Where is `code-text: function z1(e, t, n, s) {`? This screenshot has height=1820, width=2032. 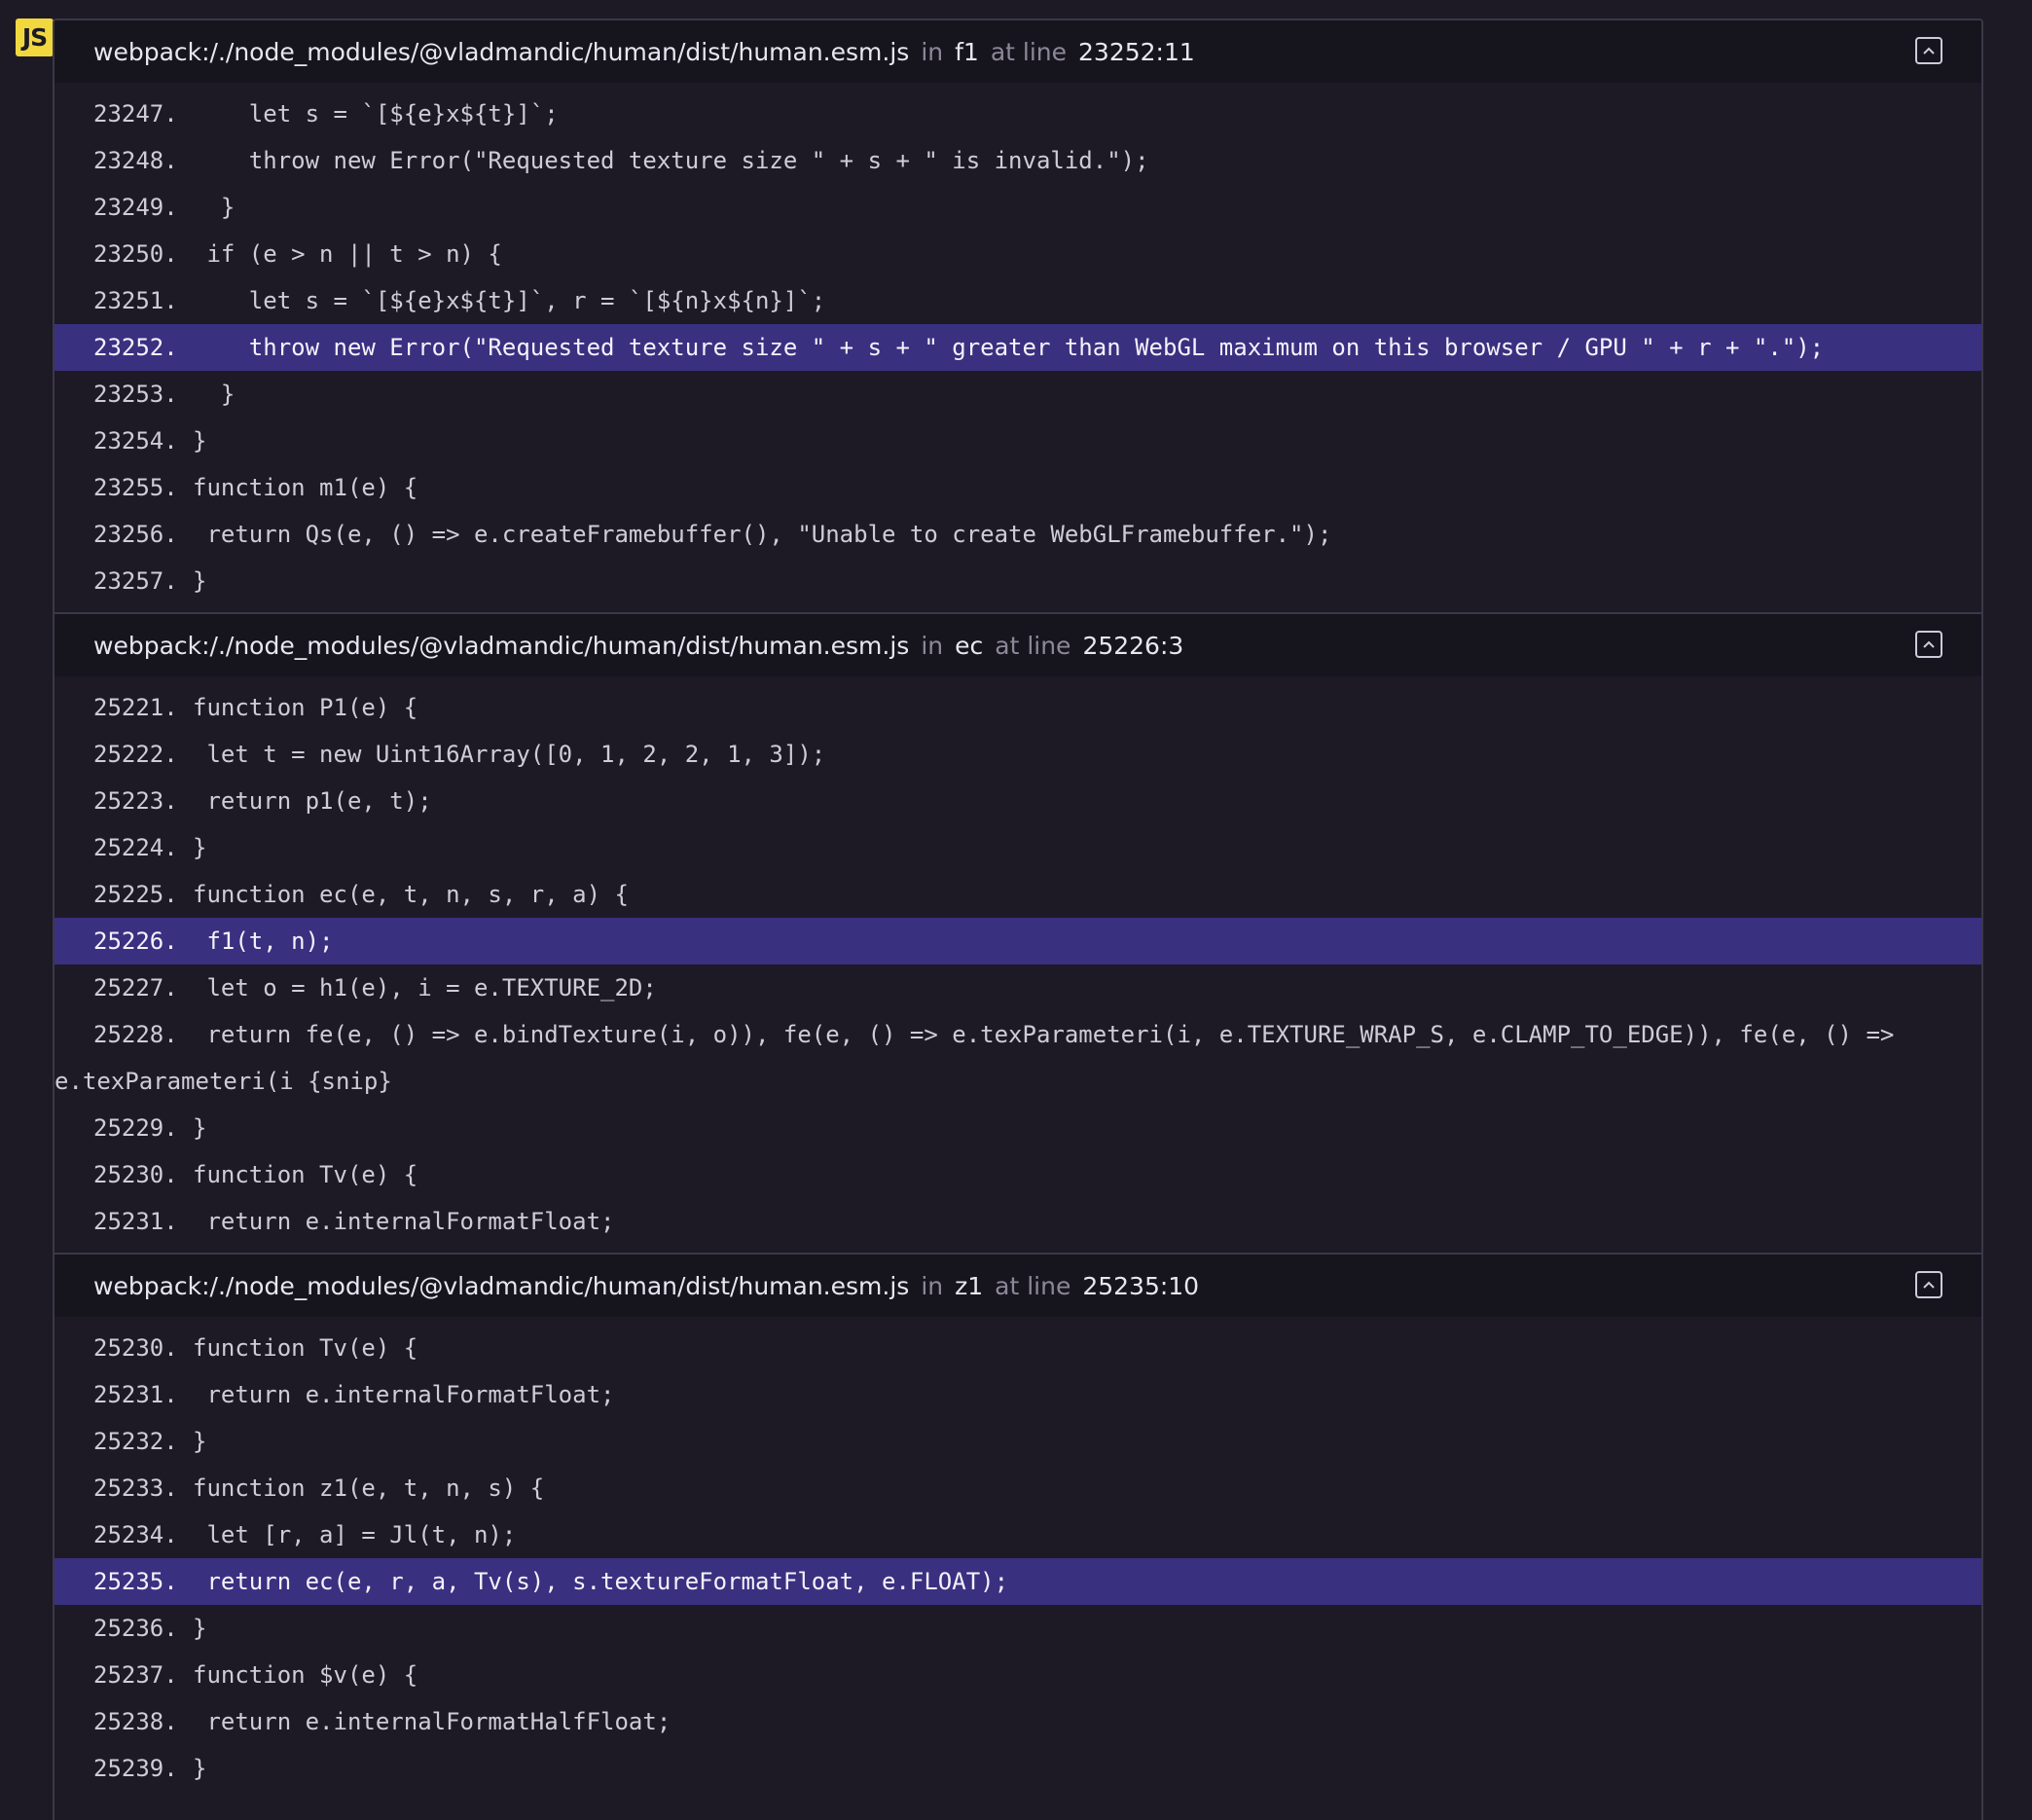 code-text: function z1(e, t, n, s) { is located at coordinates (369, 1488).